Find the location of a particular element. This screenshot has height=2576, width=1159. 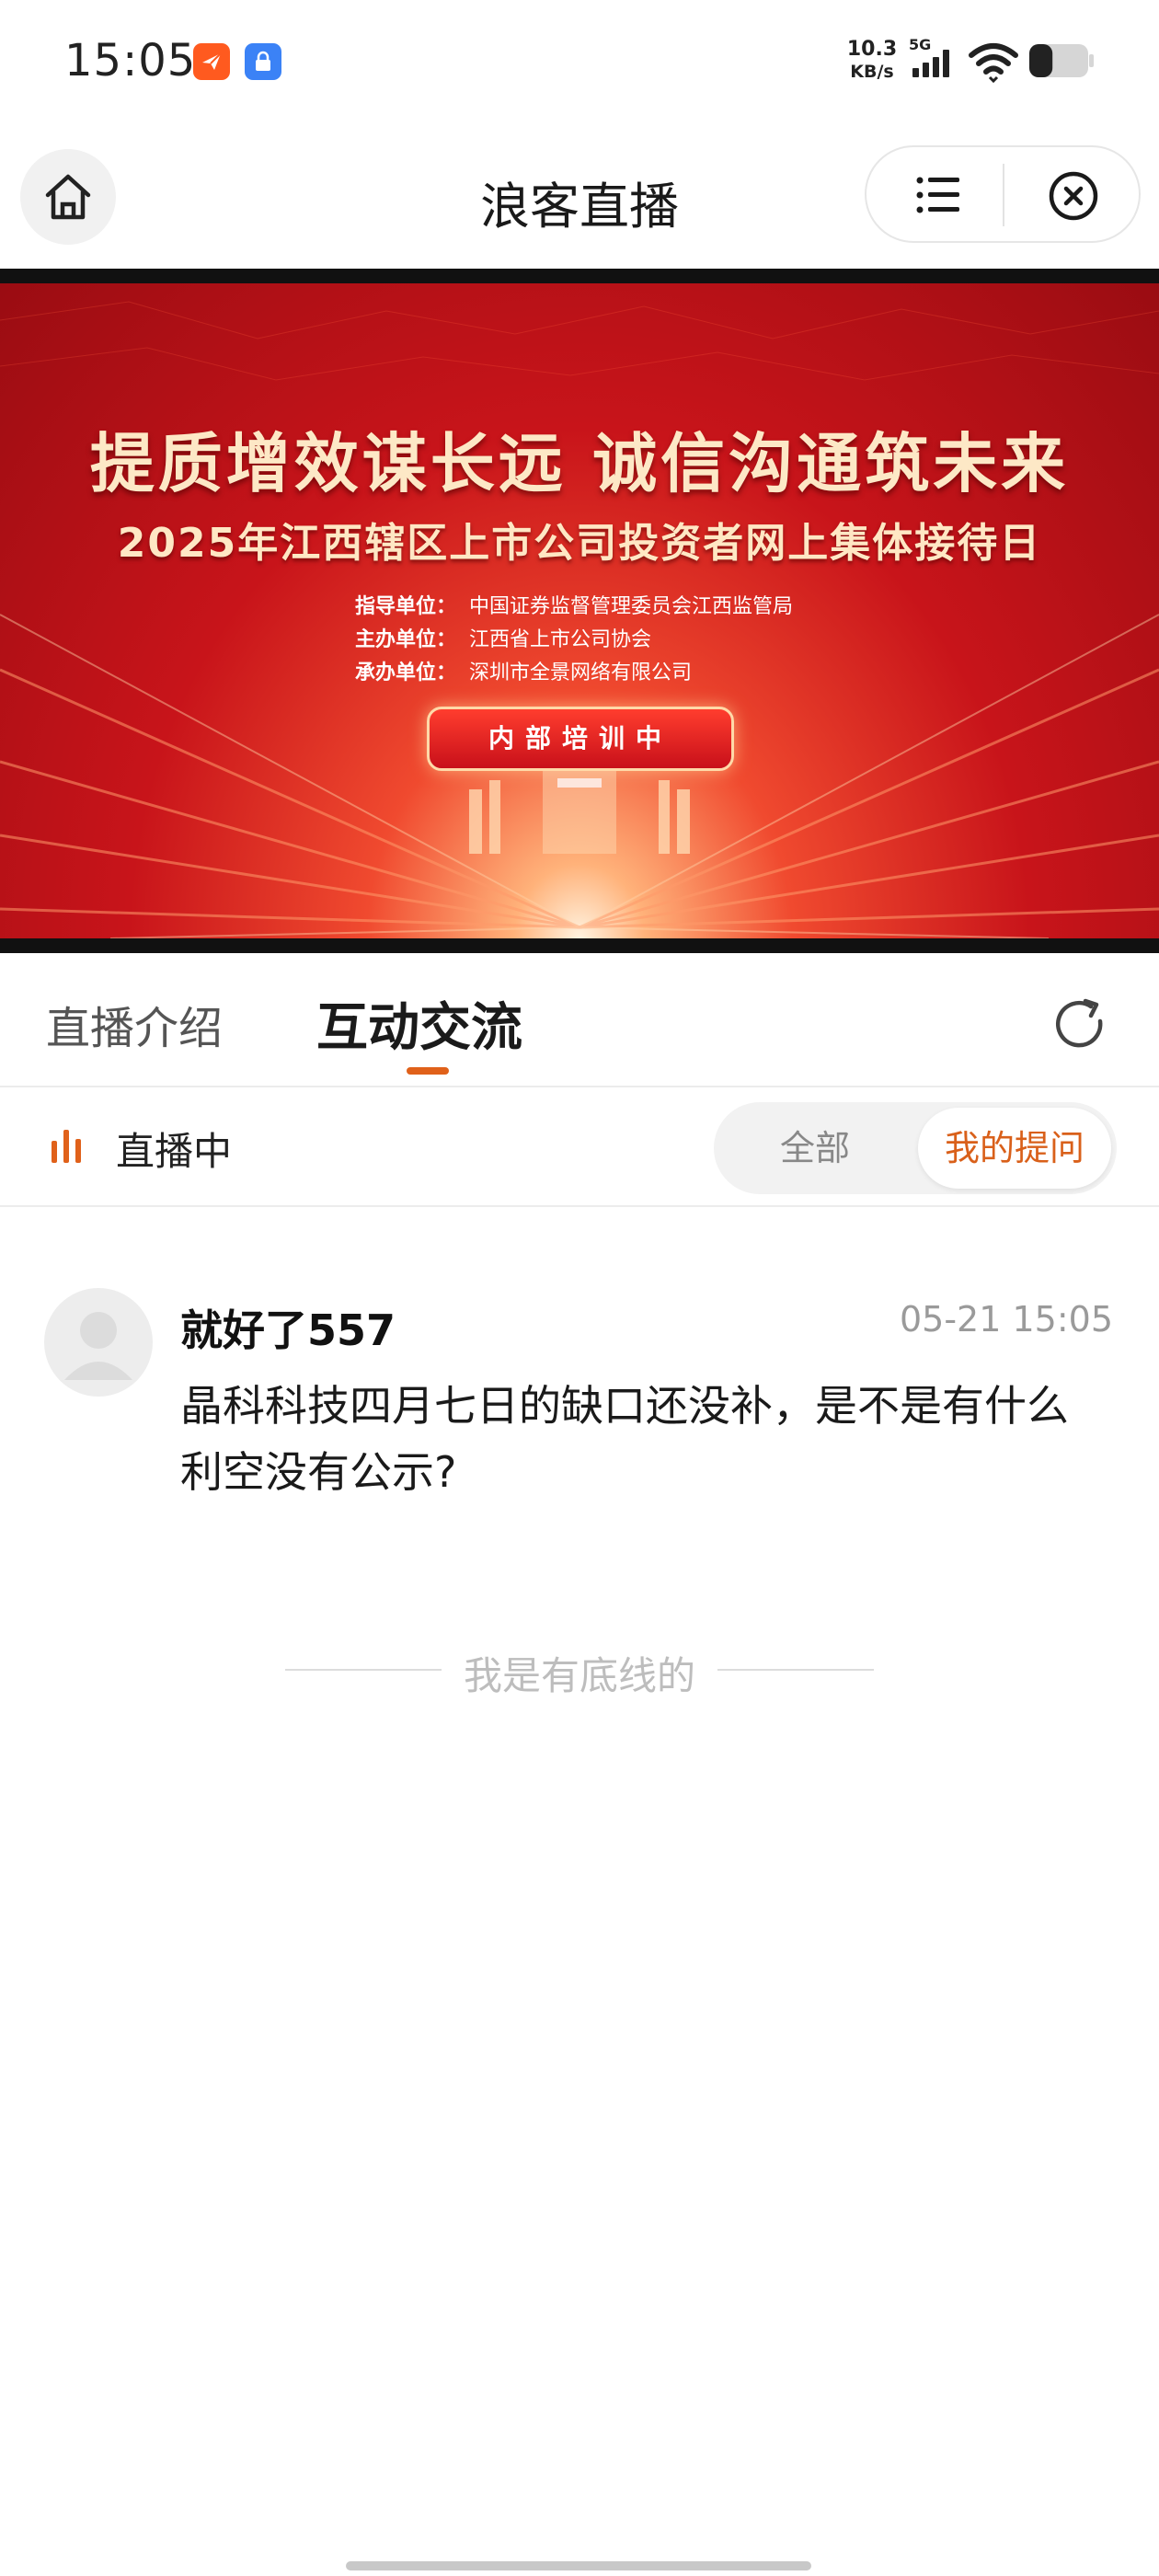

tab-interaction: 互动交流 is located at coordinates (419, 1023).